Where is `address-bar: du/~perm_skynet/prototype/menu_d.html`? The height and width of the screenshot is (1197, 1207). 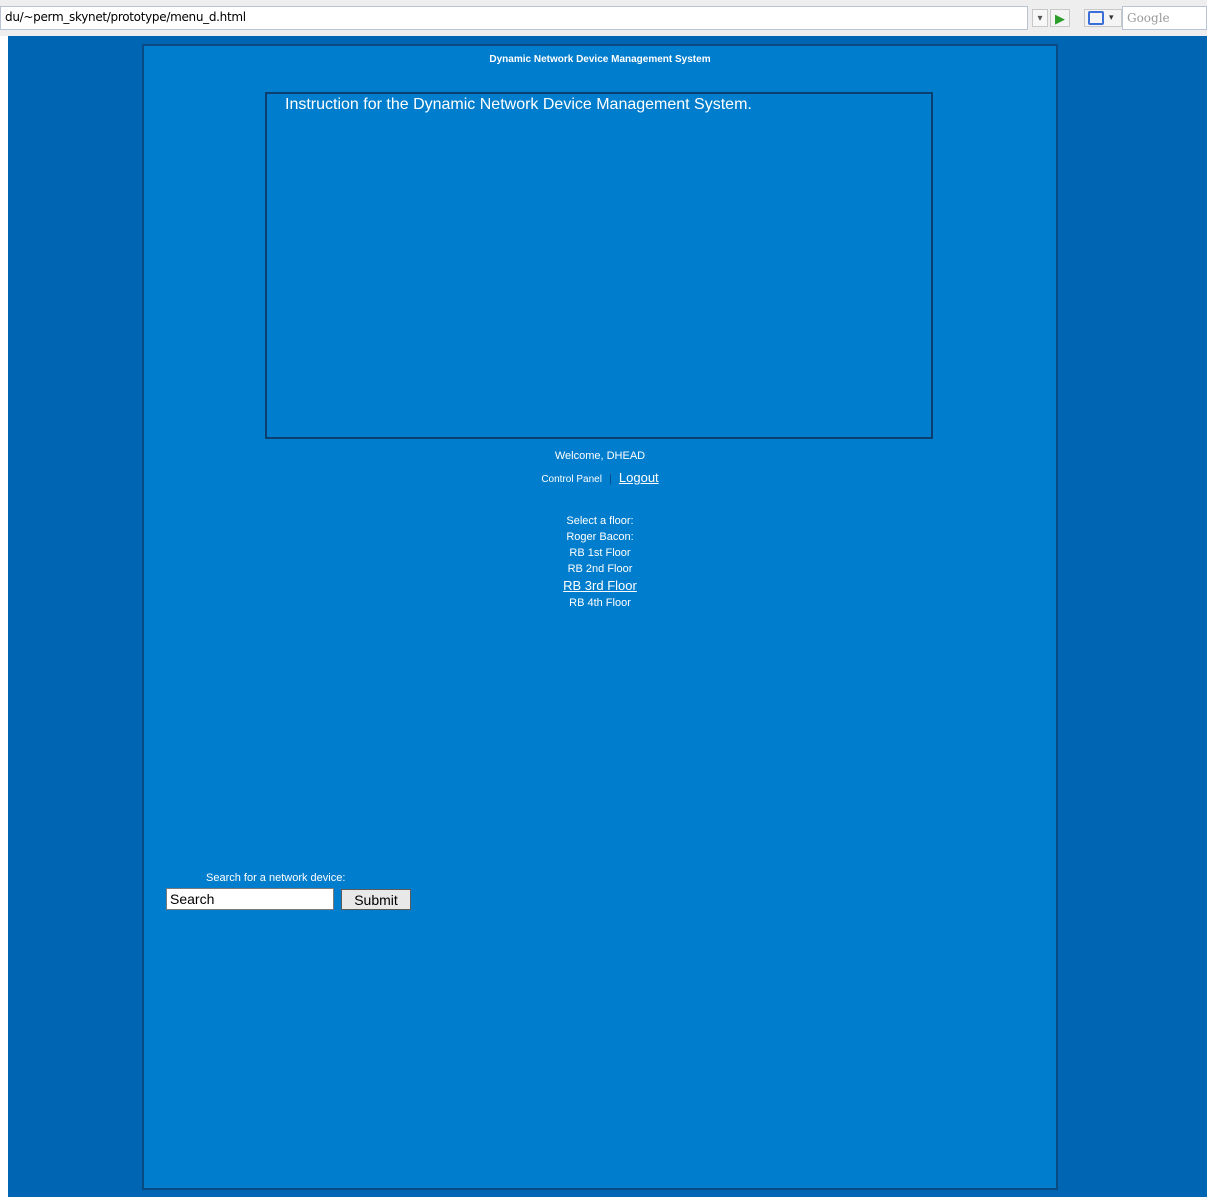
address-bar: du/~perm_skynet/prototype/menu_d.html is located at coordinates (514, 18).